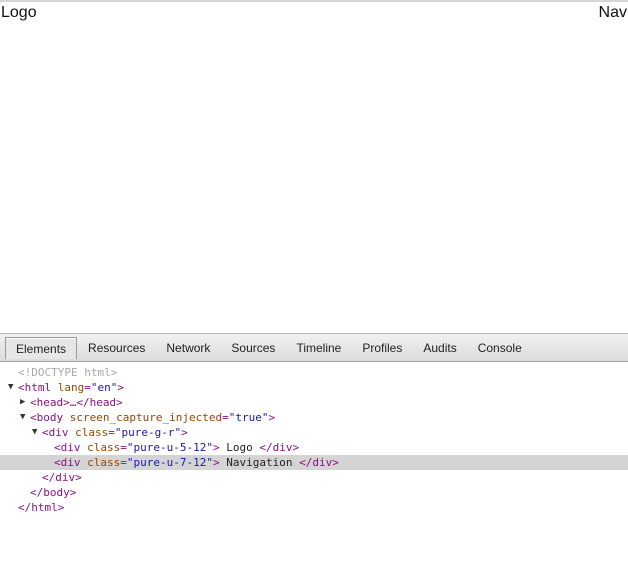 This screenshot has width=628, height=572. What do you see at coordinates (314, 402) in the screenshot?
I see `dom-node-head: ▶ <head>…</head>` at bounding box center [314, 402].